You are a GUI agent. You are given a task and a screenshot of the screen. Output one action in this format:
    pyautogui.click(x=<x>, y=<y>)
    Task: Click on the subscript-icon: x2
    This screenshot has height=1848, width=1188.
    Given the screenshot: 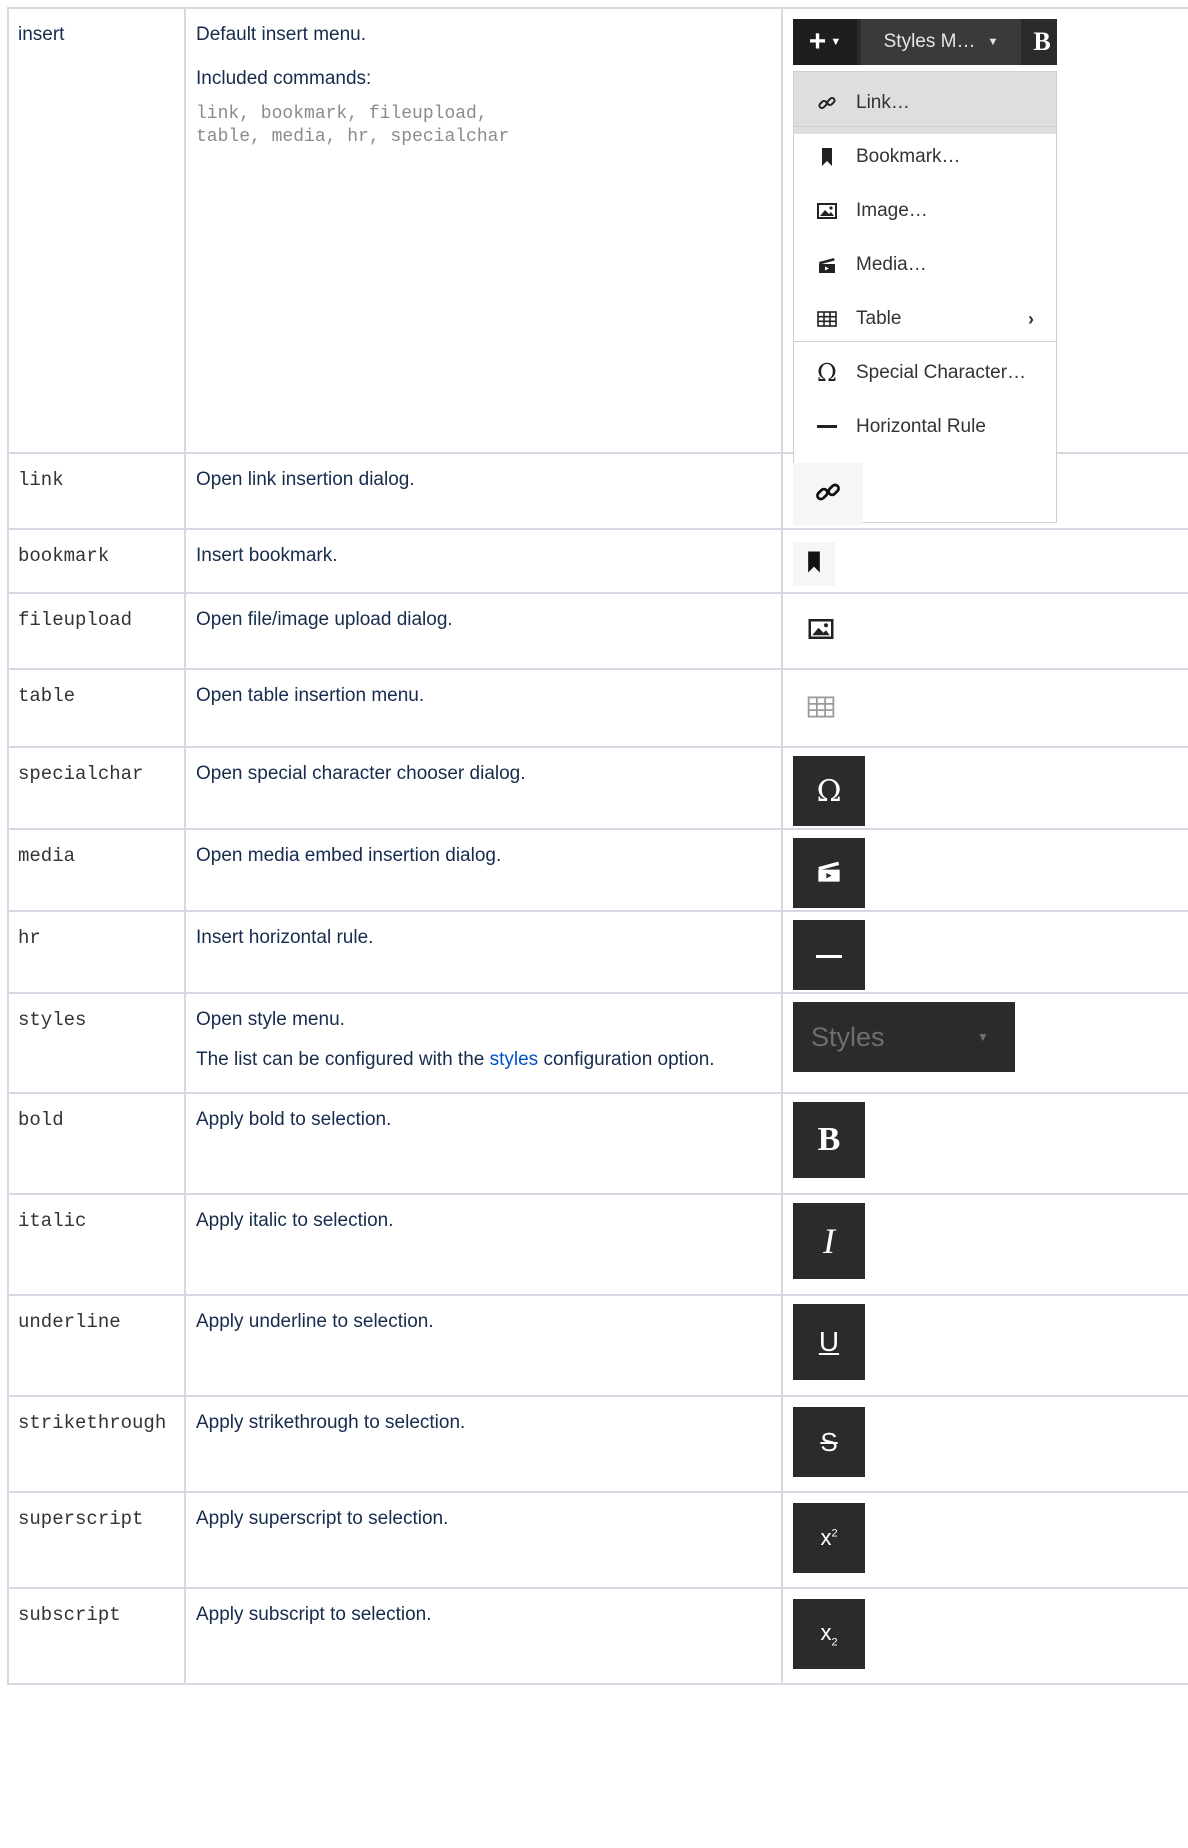 What is the action you would take?
    pyautogui.click(x=829, y=1634)
    